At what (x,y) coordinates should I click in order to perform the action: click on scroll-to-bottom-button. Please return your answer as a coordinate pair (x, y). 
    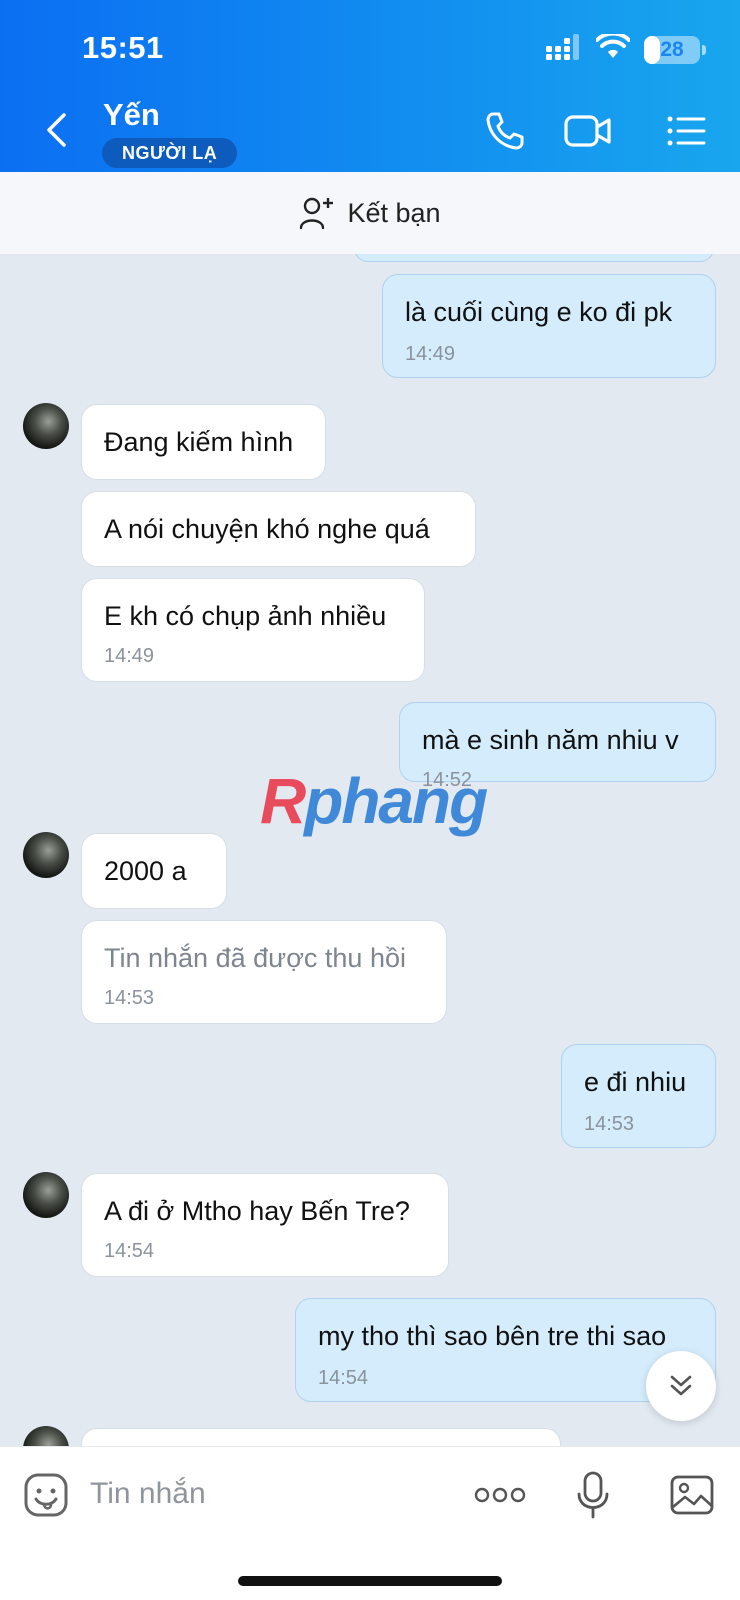
    Looking at the image, I should click on (681, 1386).